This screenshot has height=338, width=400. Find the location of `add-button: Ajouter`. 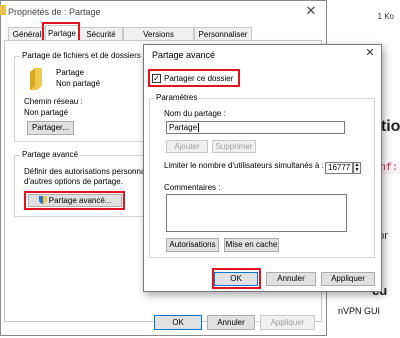

add-button: Ajouter is located at coordinates (187, 146).